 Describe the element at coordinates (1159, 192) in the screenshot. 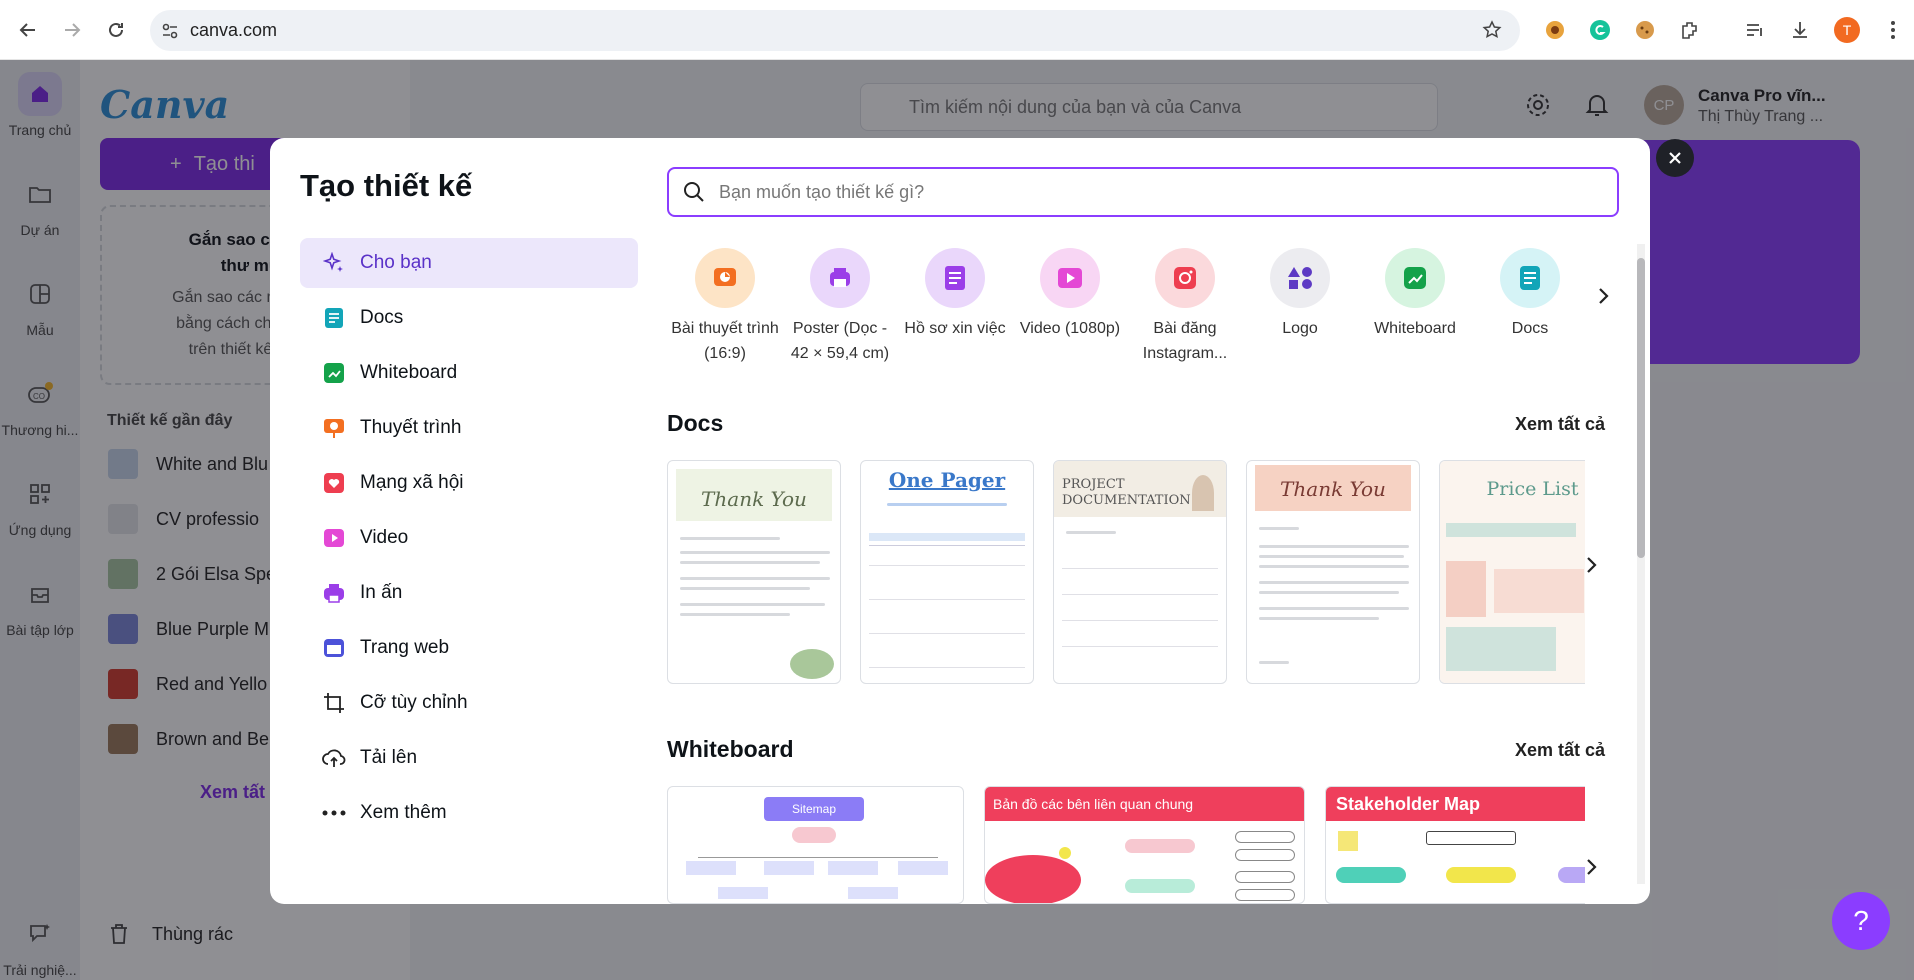

I see `design-search-input` at that location.